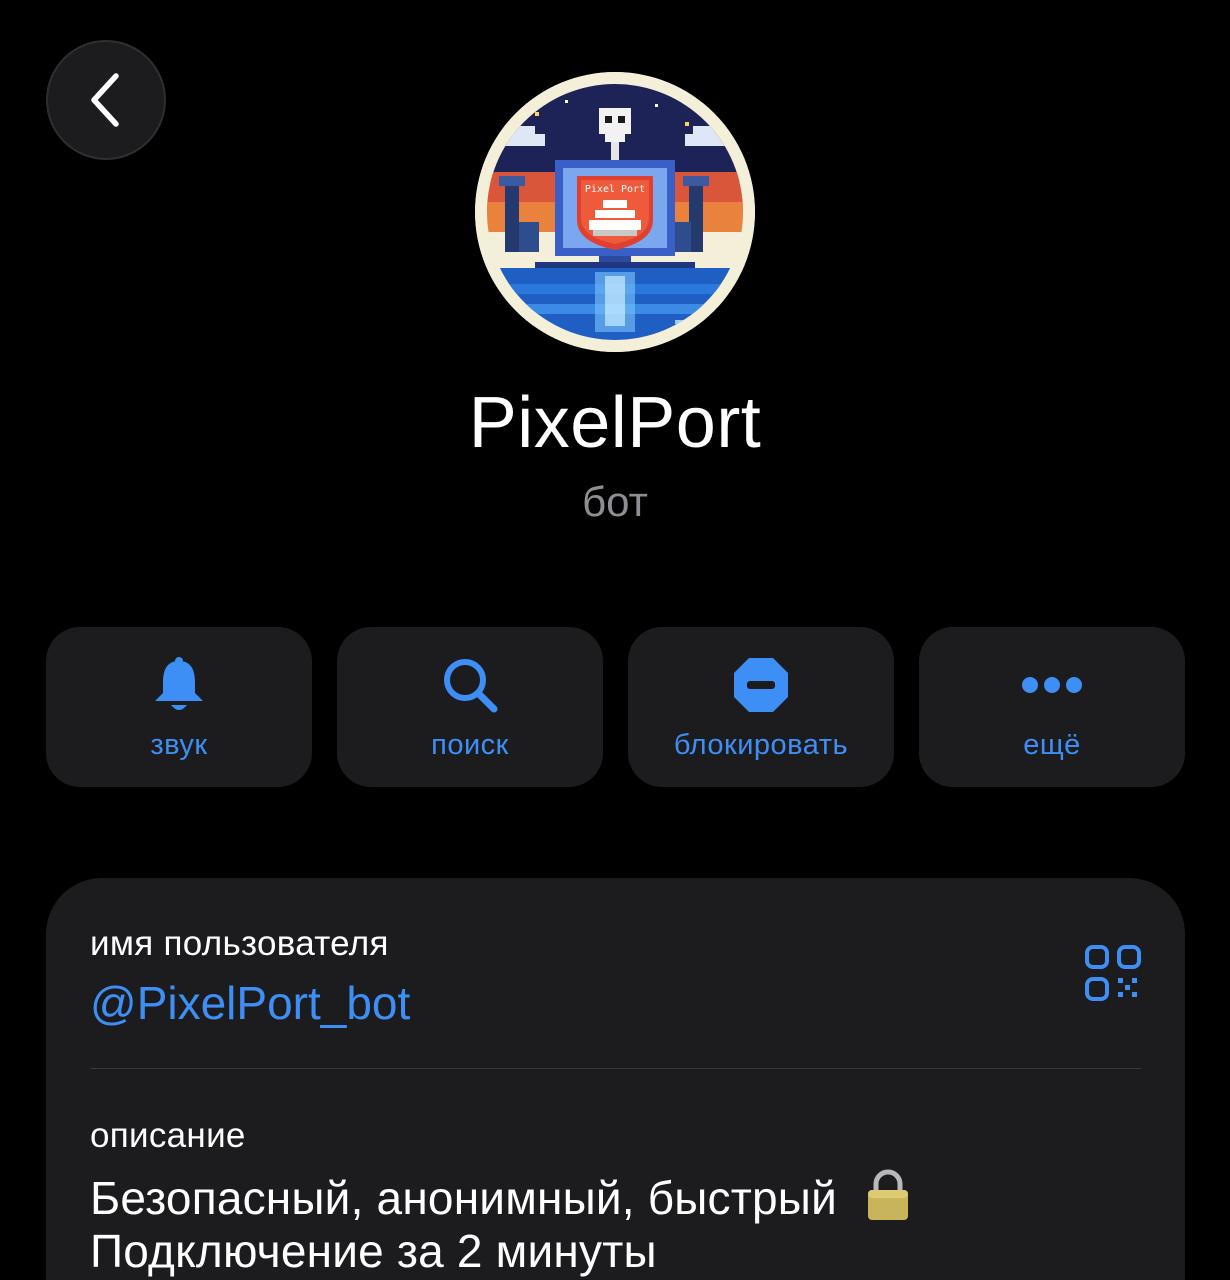 This screenshot has width=1230, height=1280. What do you see at coordinates (761, 685) in the screenshot?
I see `block-icon` at bounding box center [761, 685].